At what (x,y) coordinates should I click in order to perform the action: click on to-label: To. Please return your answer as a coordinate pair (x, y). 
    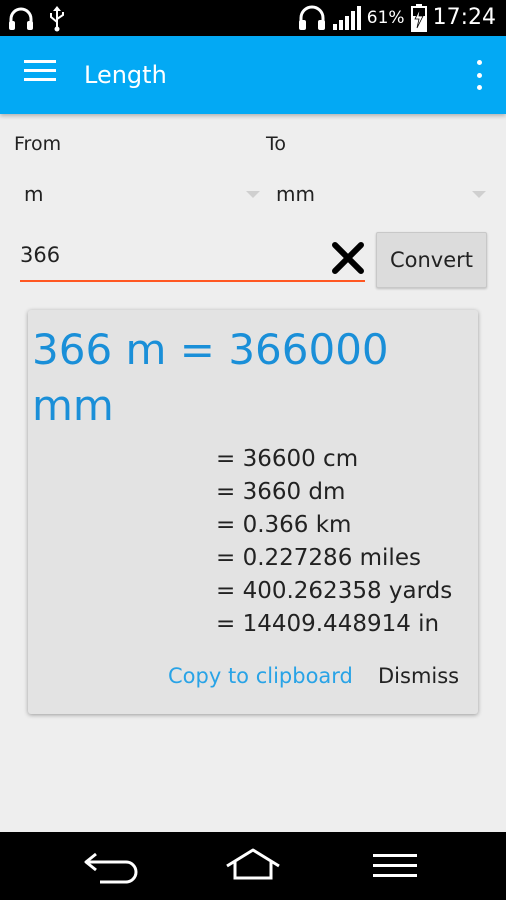
    Looking at the image, I should click on (276, 144).